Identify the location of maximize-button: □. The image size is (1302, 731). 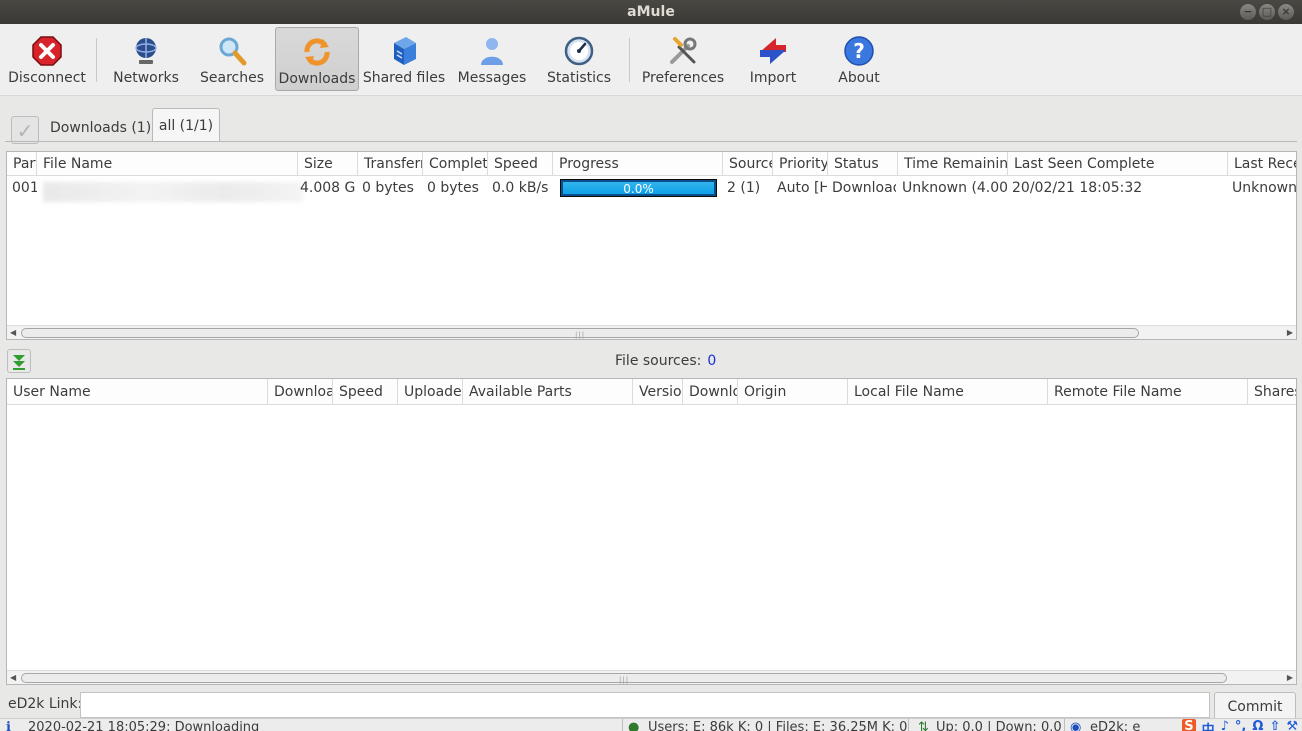
(1267, 12).